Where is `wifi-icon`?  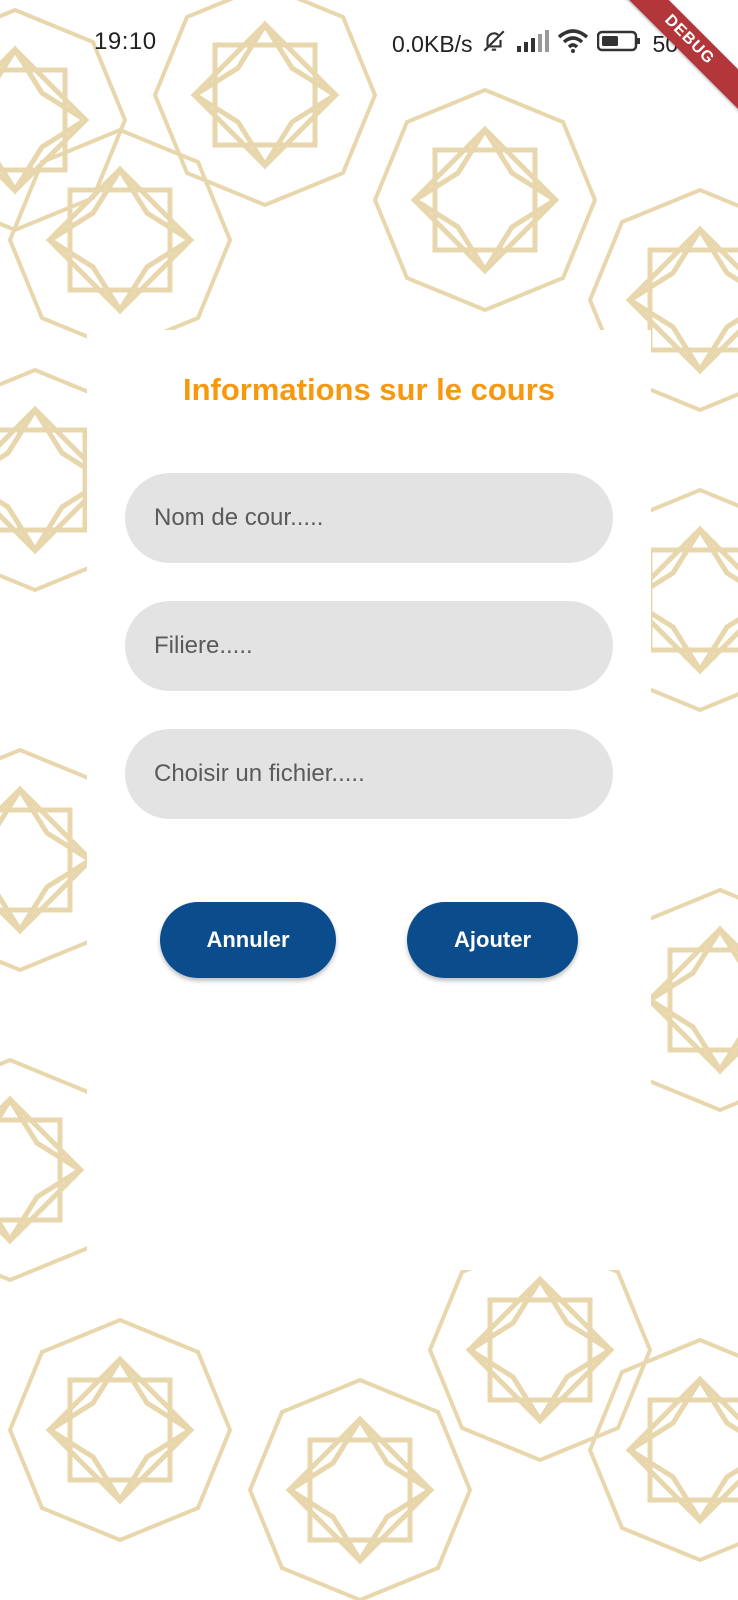 wifi-icon is located at coordinates (573, 44).